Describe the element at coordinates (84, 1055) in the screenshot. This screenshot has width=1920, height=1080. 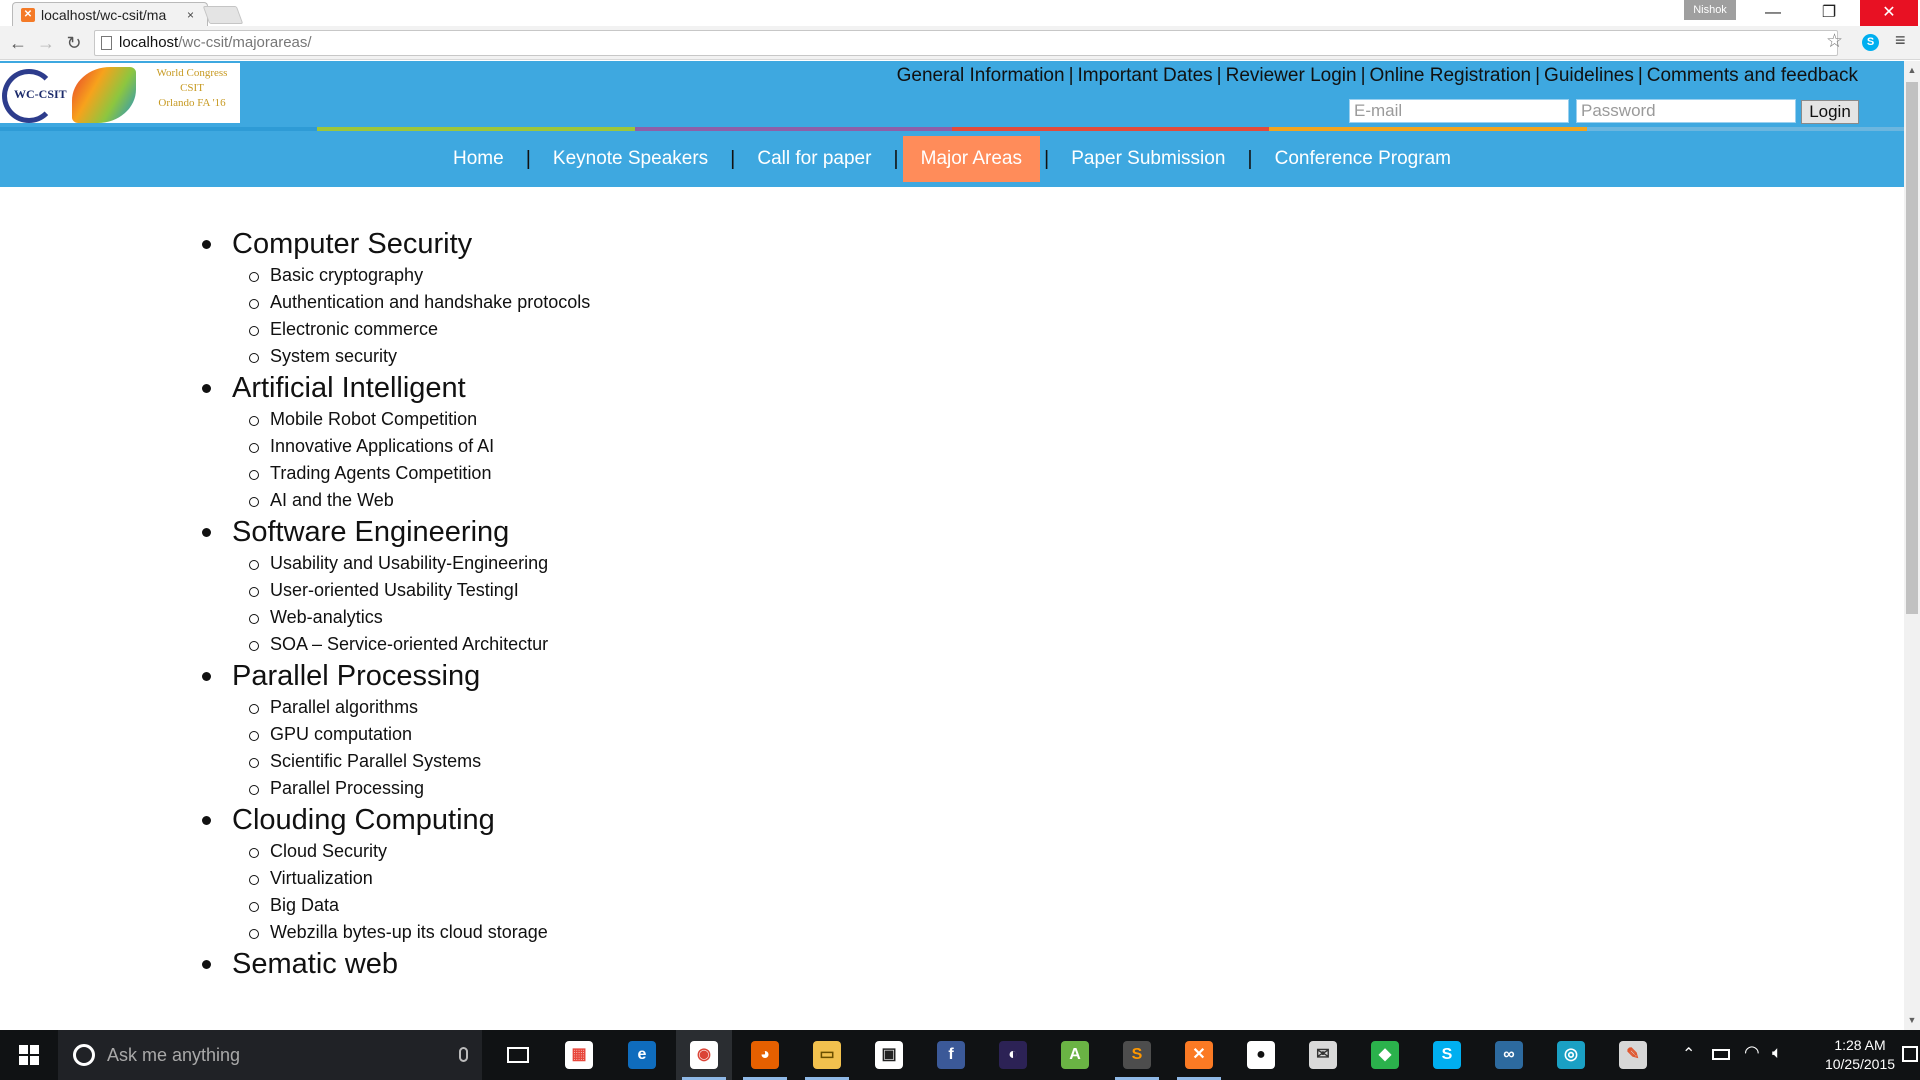
I see `cortana-circle-icon` at that location.